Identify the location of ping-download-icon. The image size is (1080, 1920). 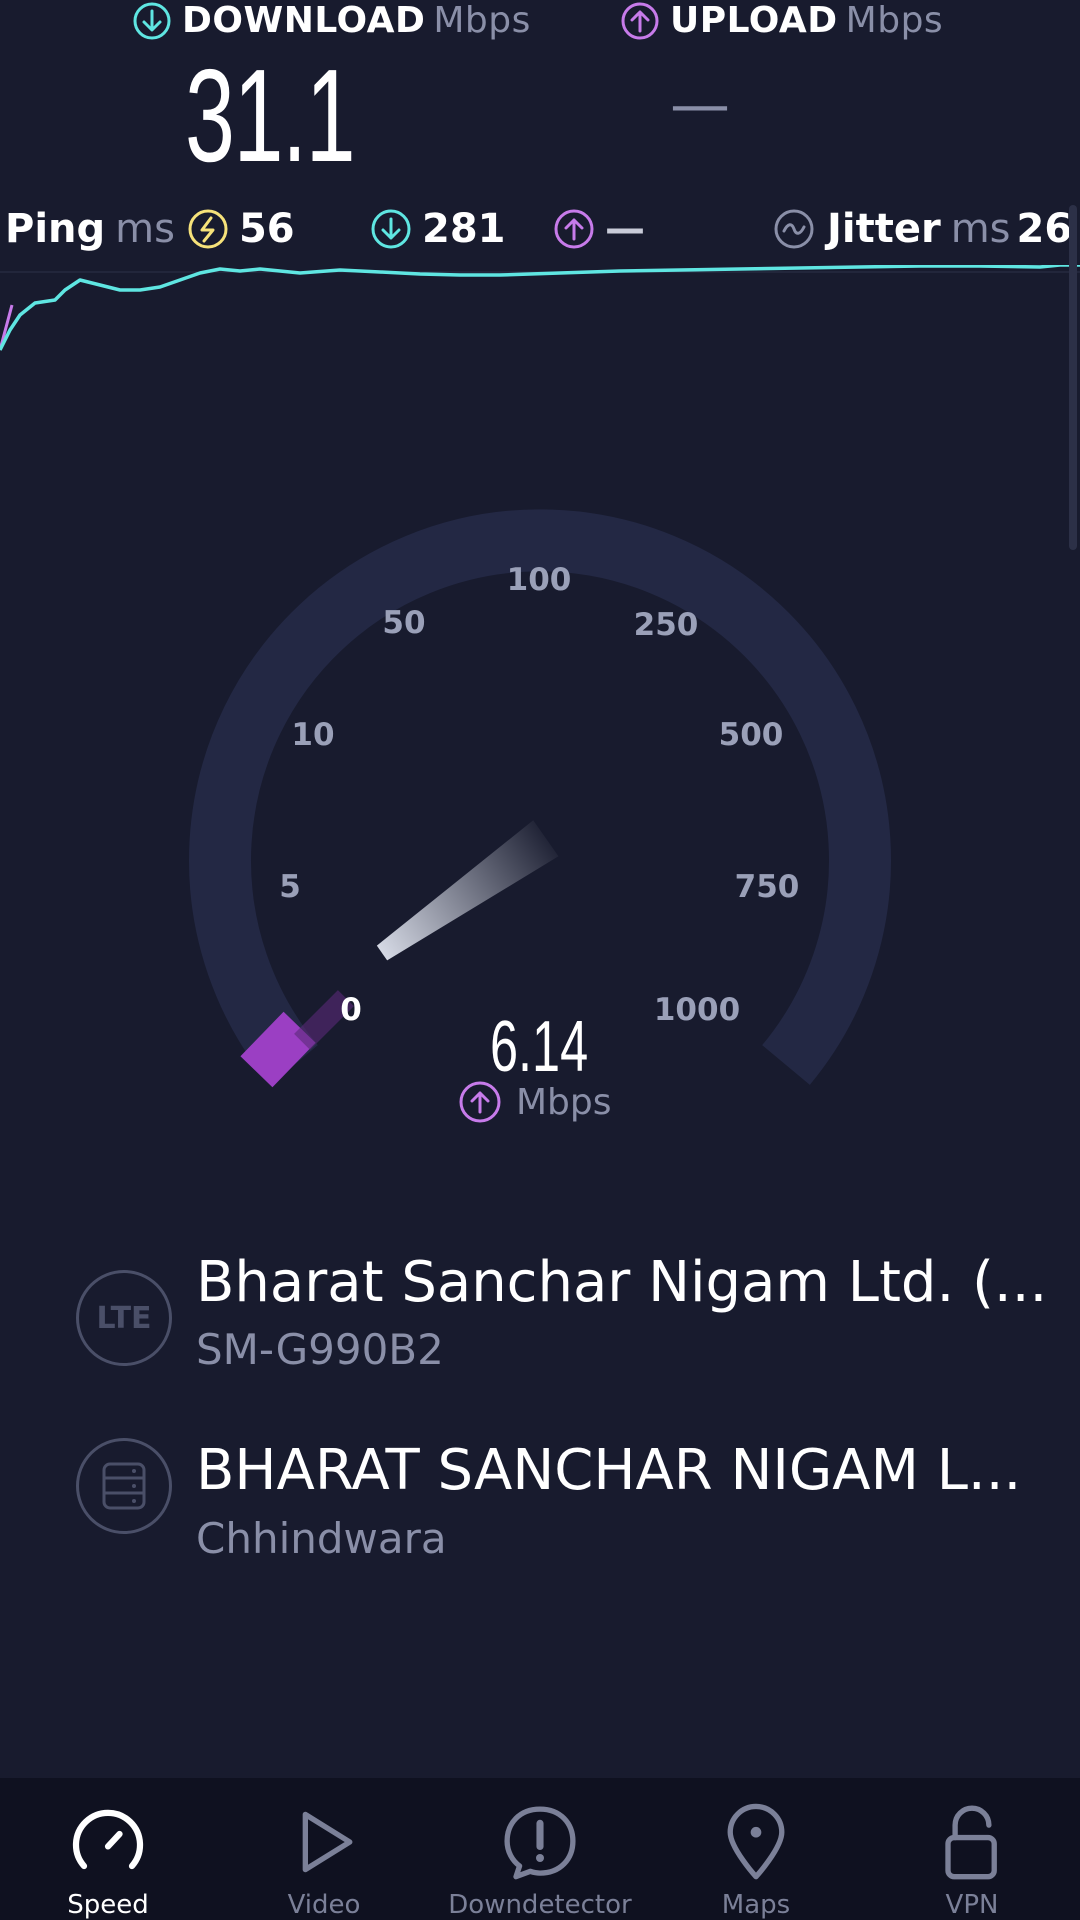
(391, 229).